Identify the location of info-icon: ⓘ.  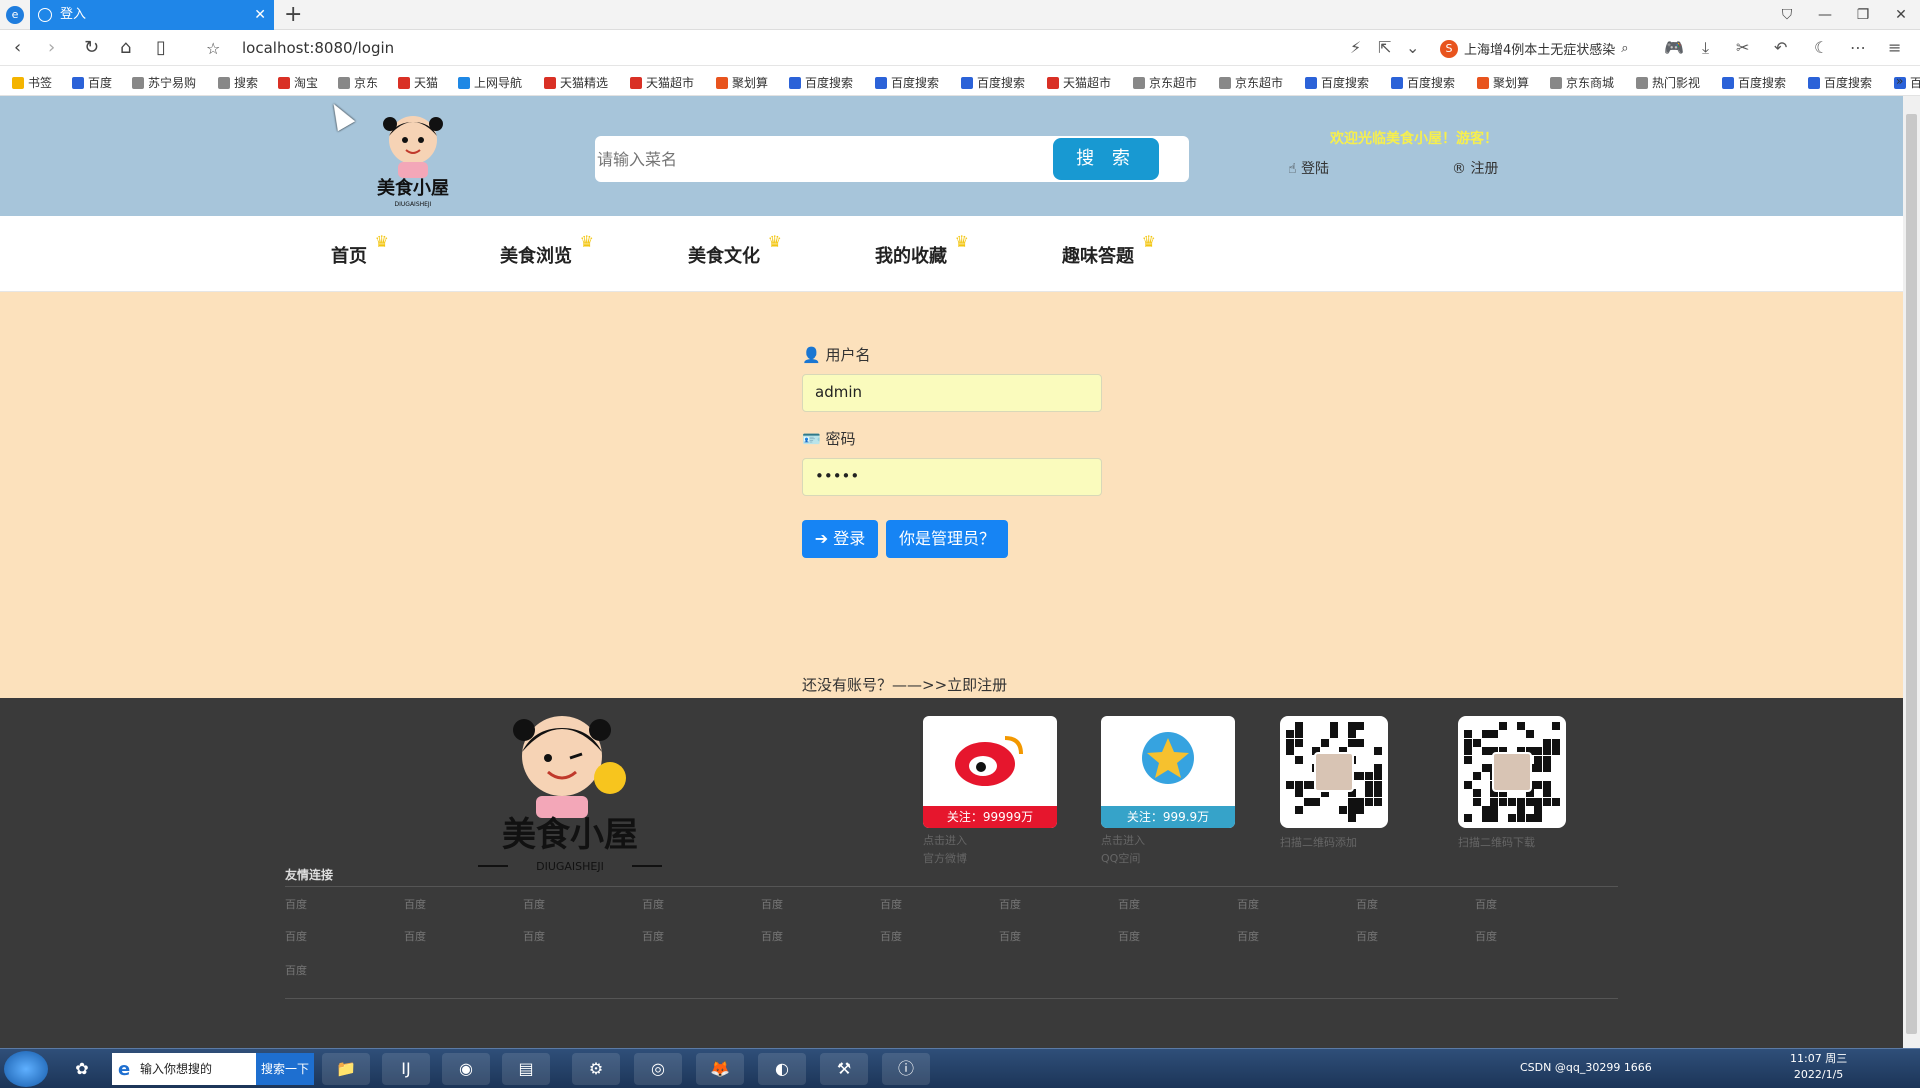
(906, 1069).